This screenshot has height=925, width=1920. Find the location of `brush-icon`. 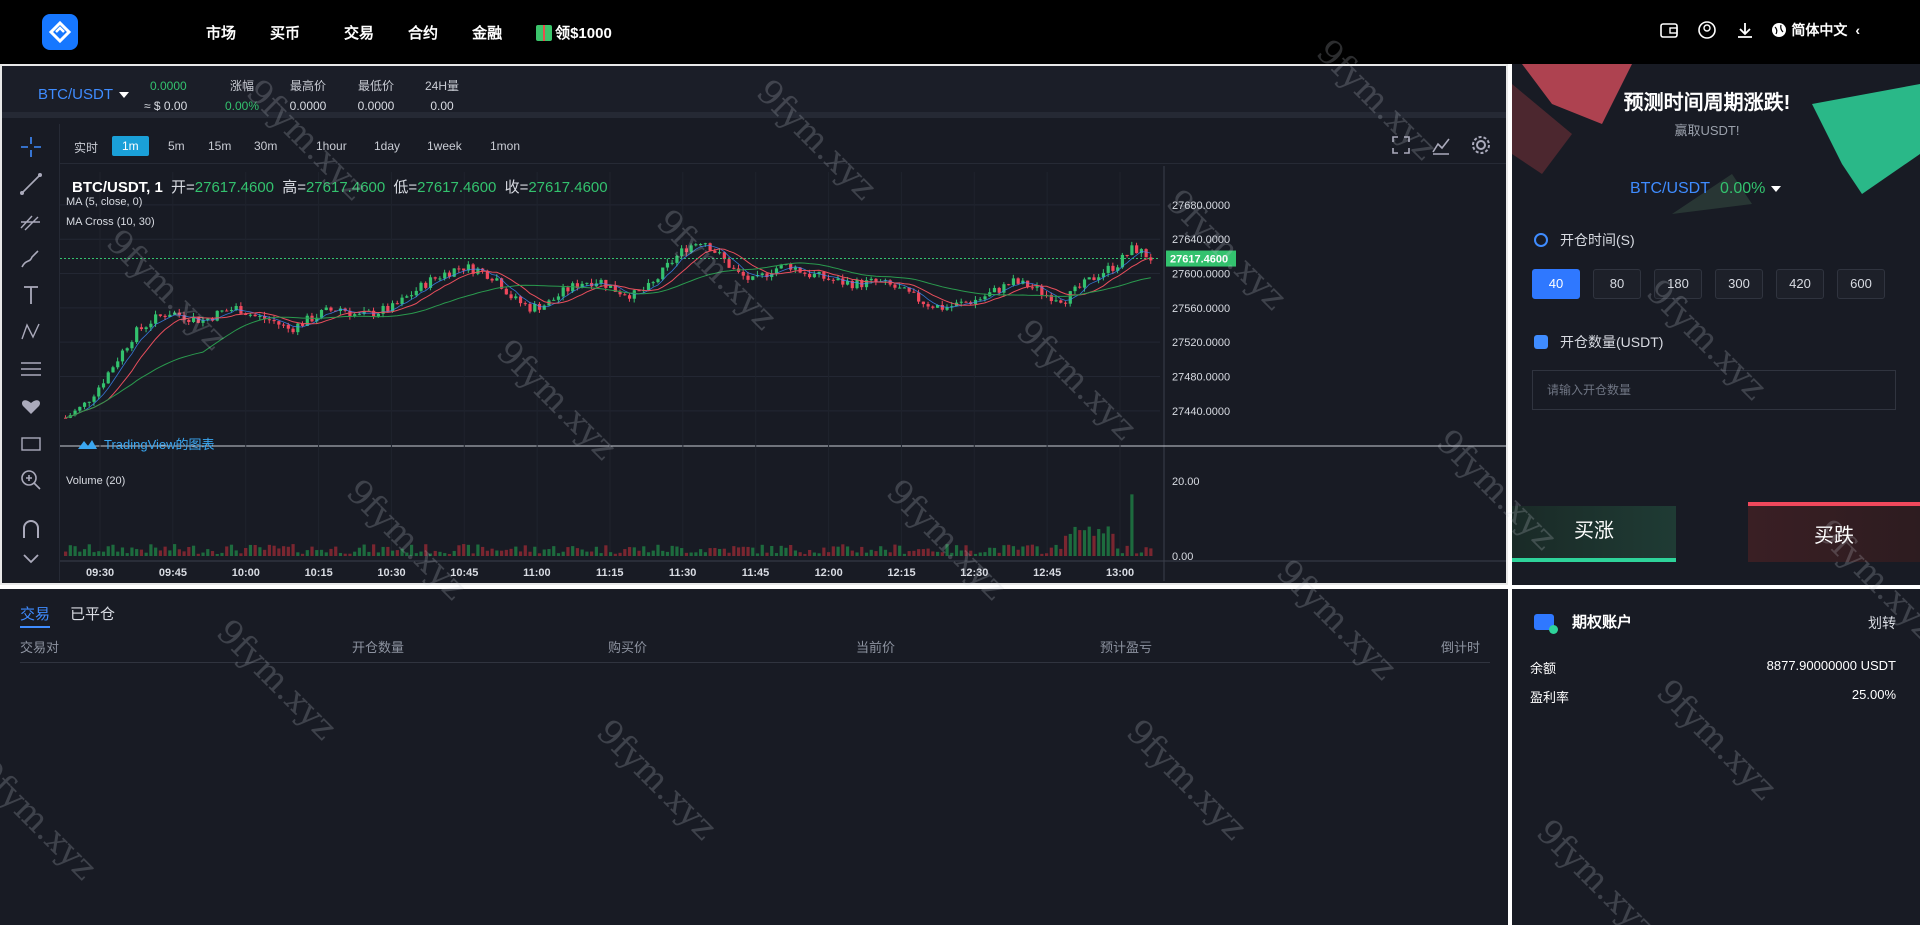

brush-icon is located at coordinates (31, 258).